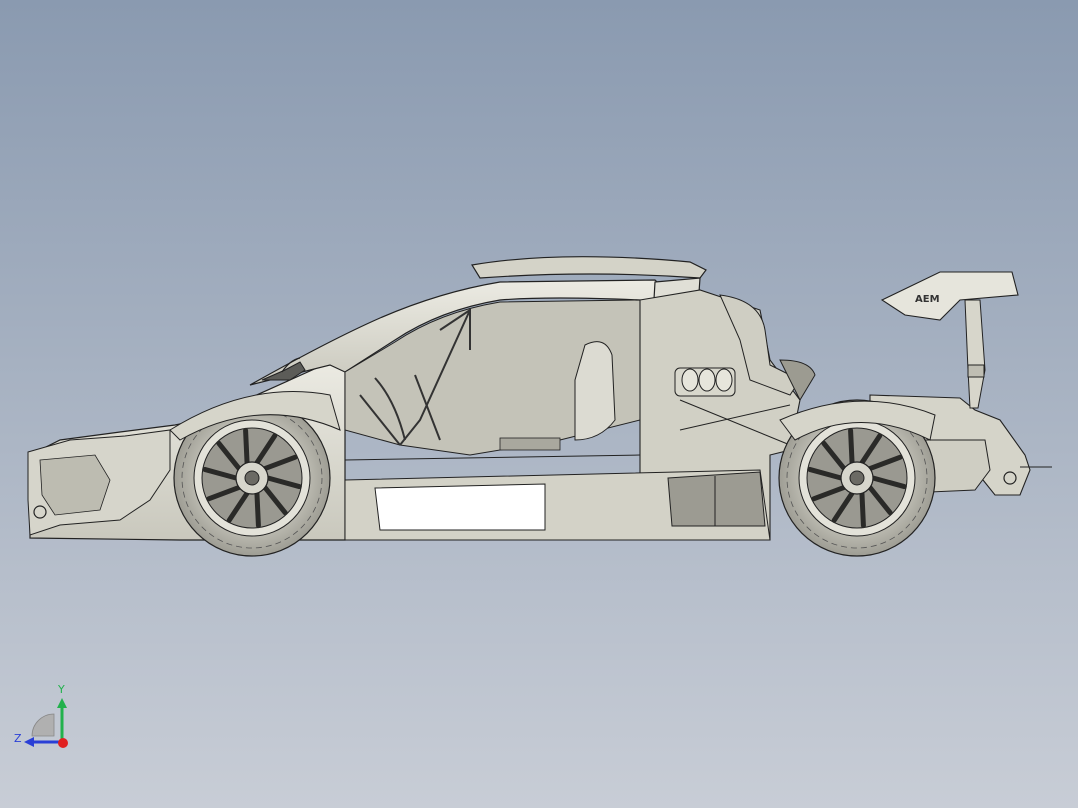  Describe the element at coordinates (43, 725) in the screenshot. I see `triad-view-cone` at that location.